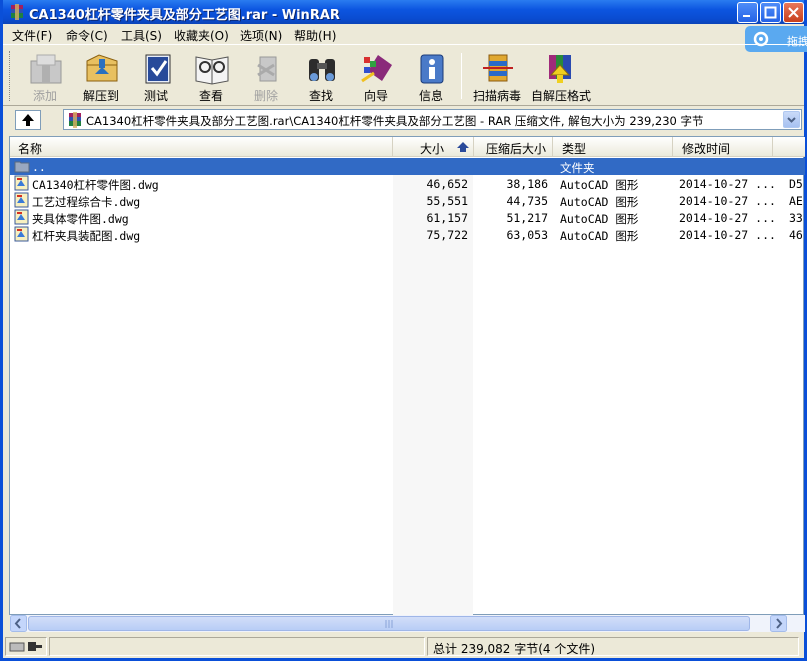 The width and height of the screenshot is (807, 661). What do you see at coordinates (322, 70) in the screenshot?
I see `find-icon` at bounding box center [322, 70].